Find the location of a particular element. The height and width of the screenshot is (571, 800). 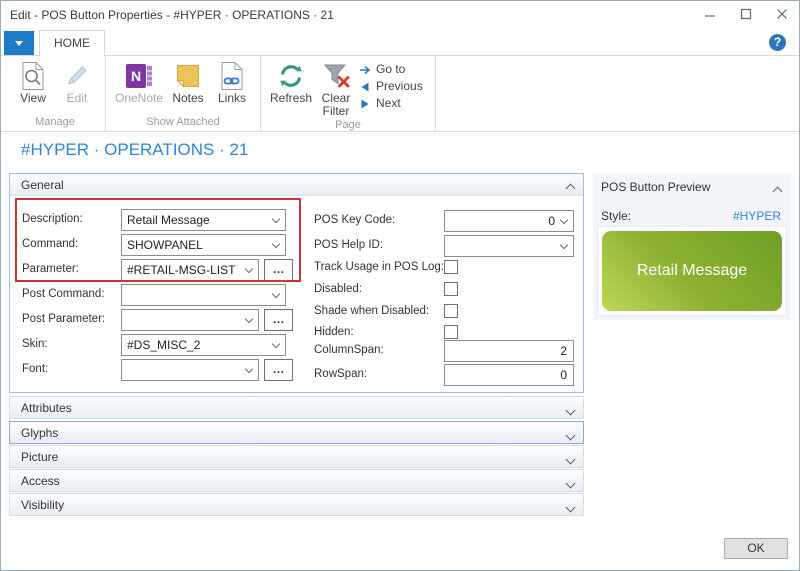

ribbon-group-label-manage: Manage is located at coordinates (55, 122).